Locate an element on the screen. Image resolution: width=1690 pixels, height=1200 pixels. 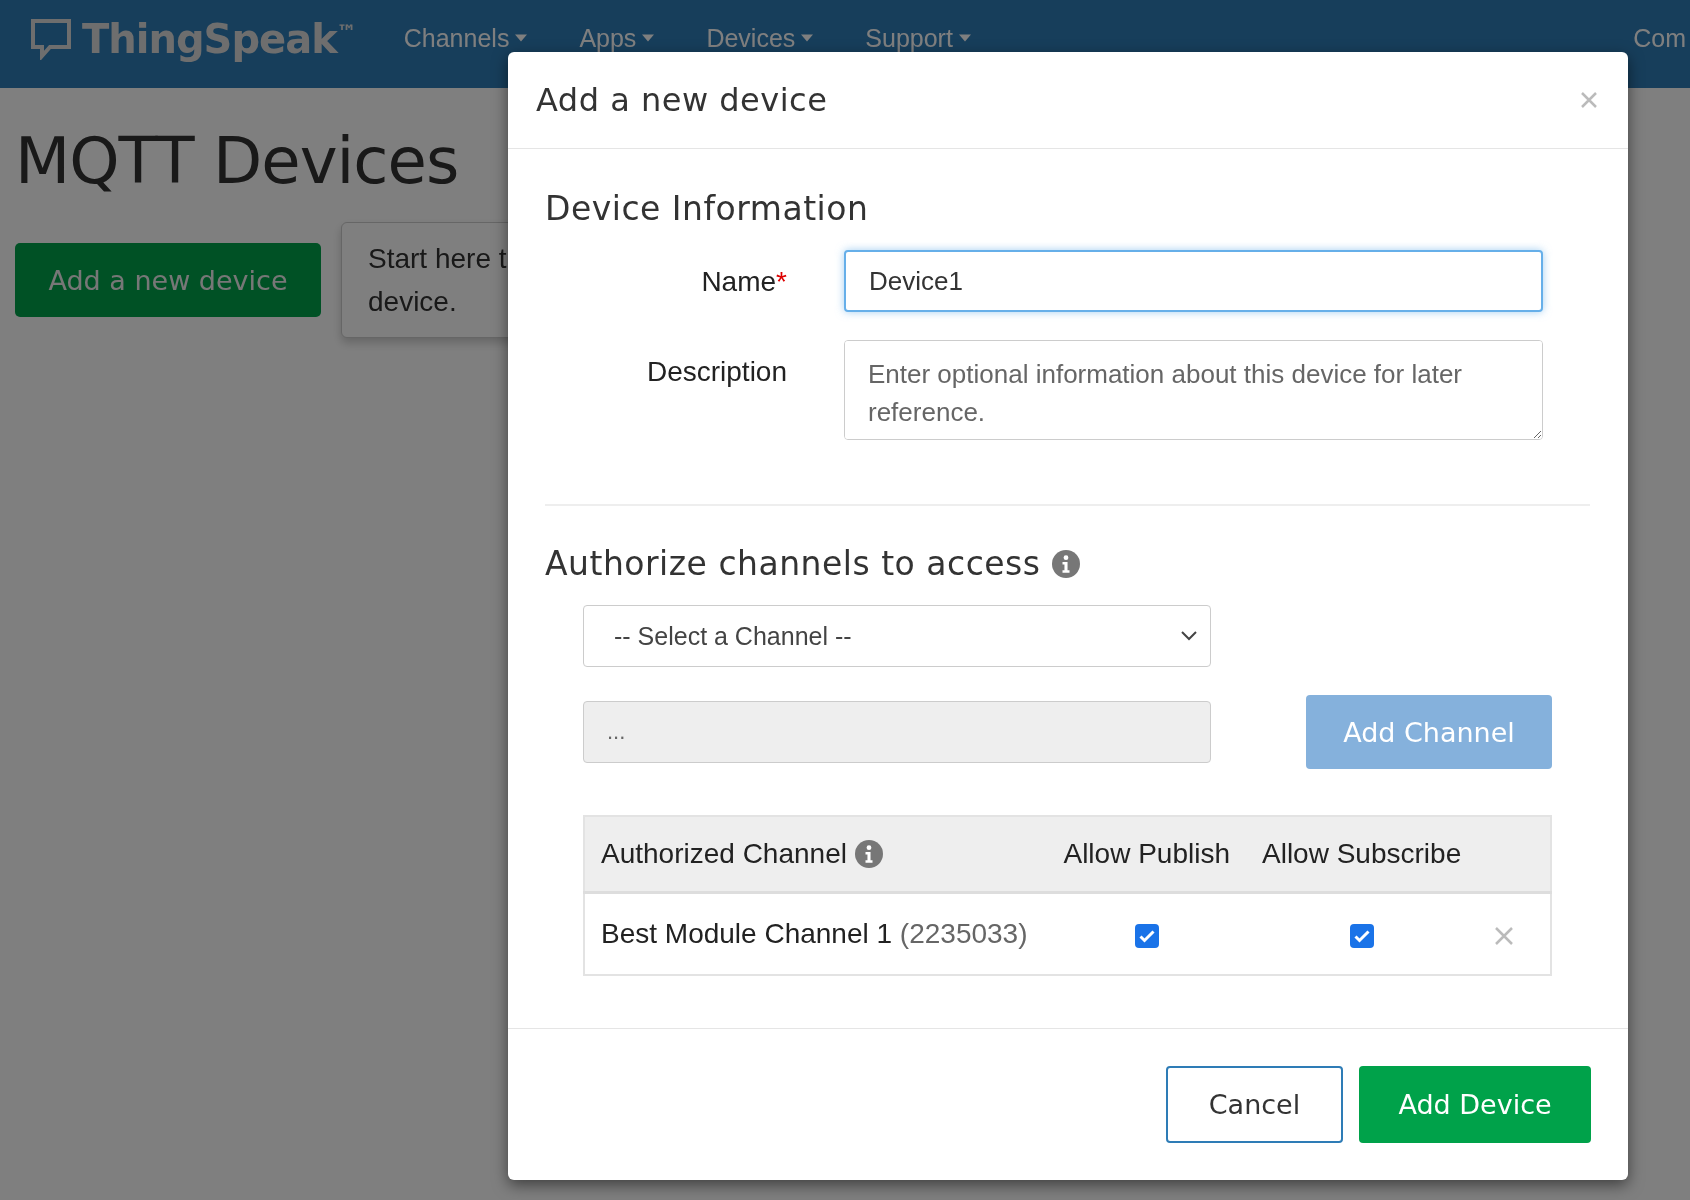
column-header: Allow Subscribe is located at coordinates (1362, 853).